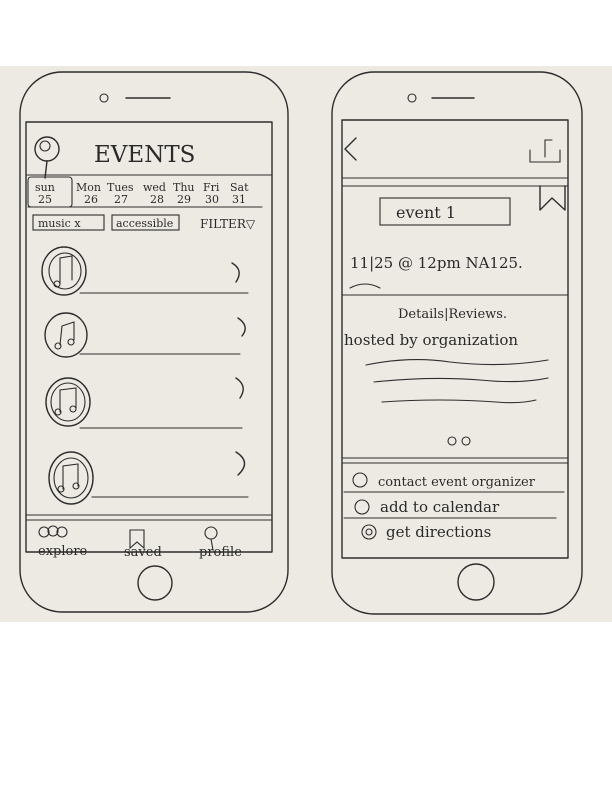 Image resolution: width=612 pixels, height=792 pixels. Describe the element at coordinates (157, 199) in the screenshot. I see `day-date-wed: 28` at that location.